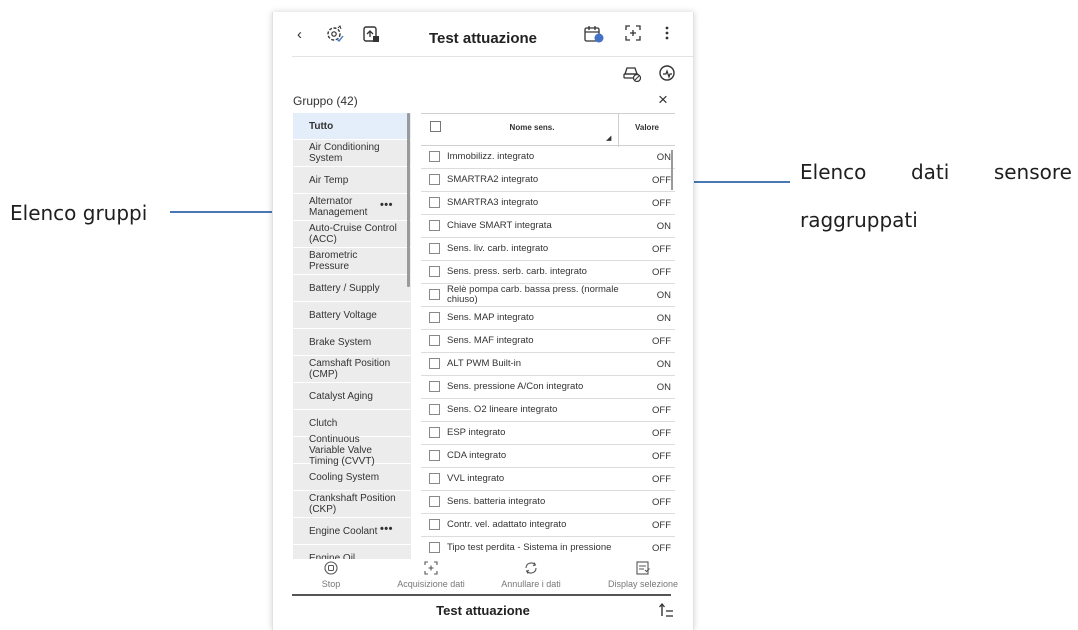  I want to click on pin-icon, so click(666, 611).